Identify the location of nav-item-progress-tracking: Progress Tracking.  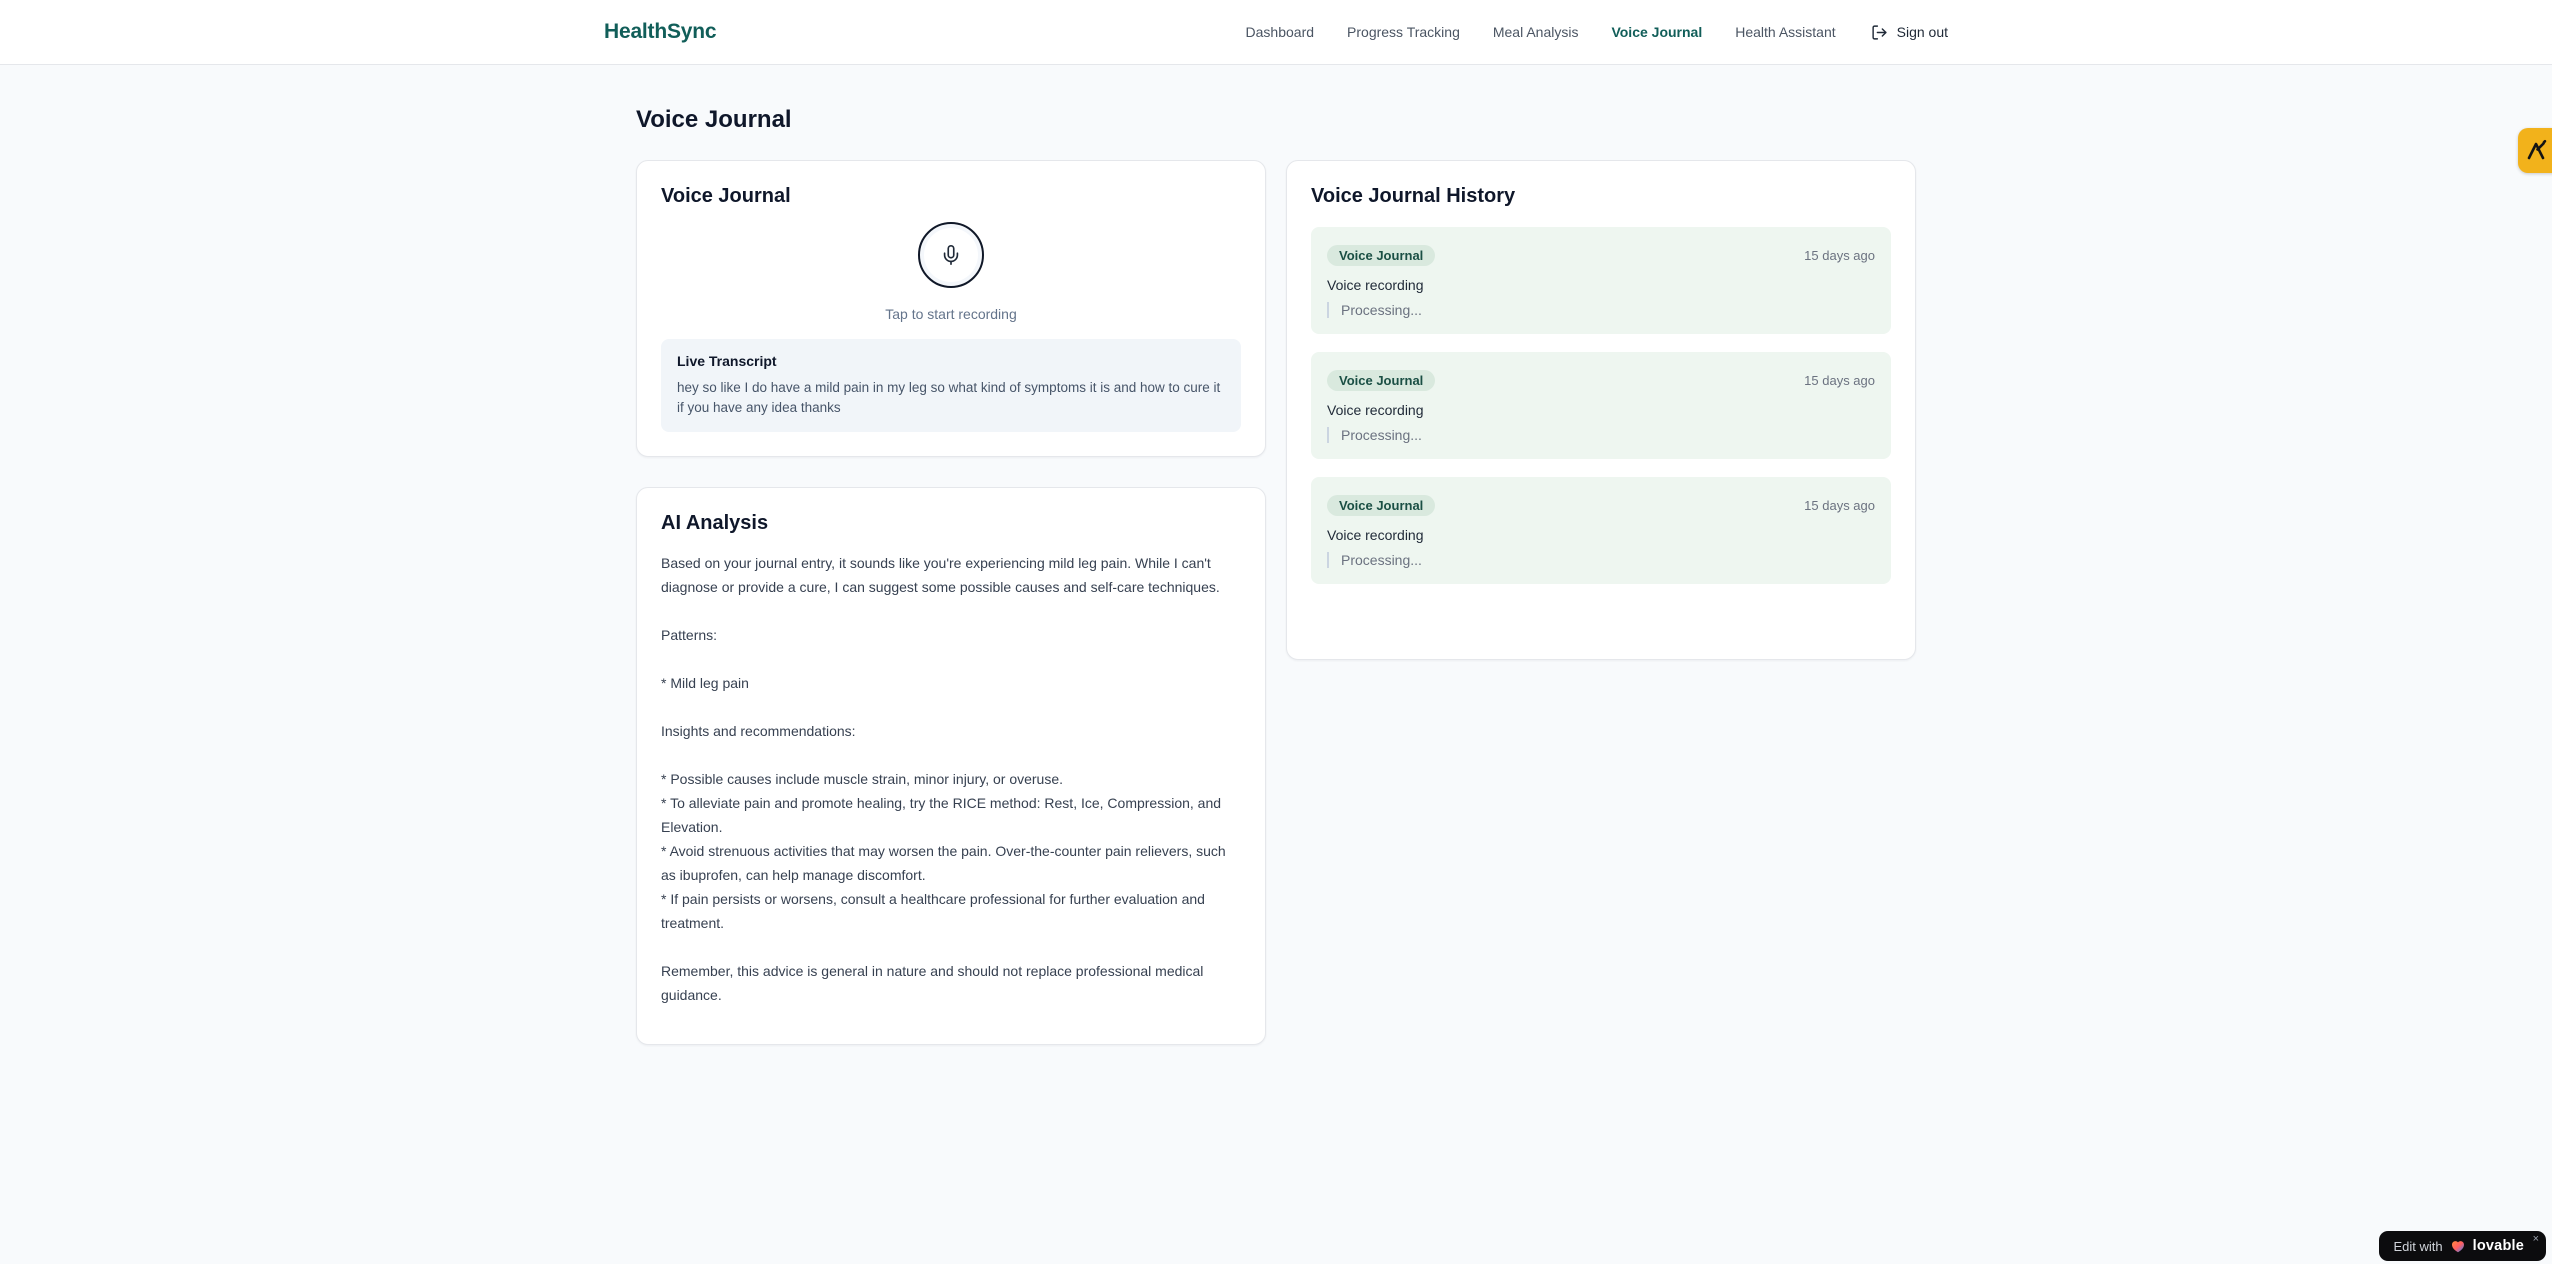
(1403, 32).